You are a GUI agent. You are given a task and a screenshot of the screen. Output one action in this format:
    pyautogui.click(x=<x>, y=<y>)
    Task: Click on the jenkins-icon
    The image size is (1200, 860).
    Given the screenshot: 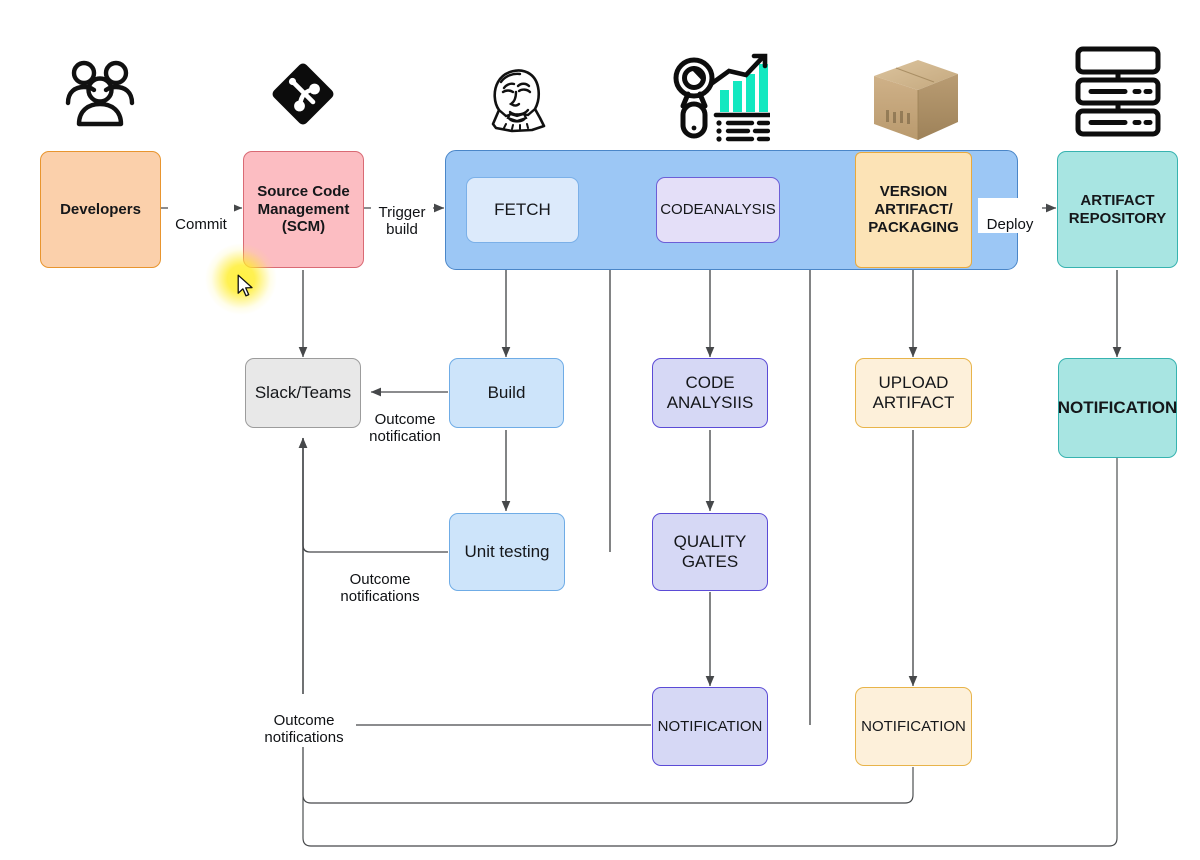 What is the action you would take?
    pyautogui.click(x=515, y=100)
    